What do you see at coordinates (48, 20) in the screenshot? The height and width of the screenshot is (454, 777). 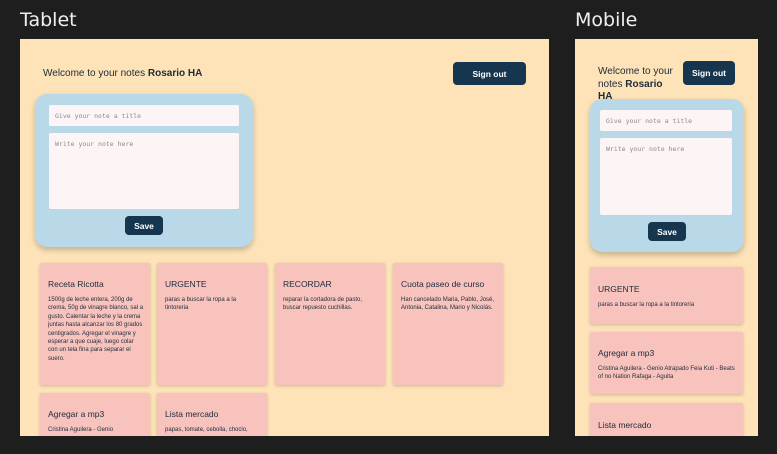 I see `tablet-frame-label: Tablet` at bounding box center [48, 20].